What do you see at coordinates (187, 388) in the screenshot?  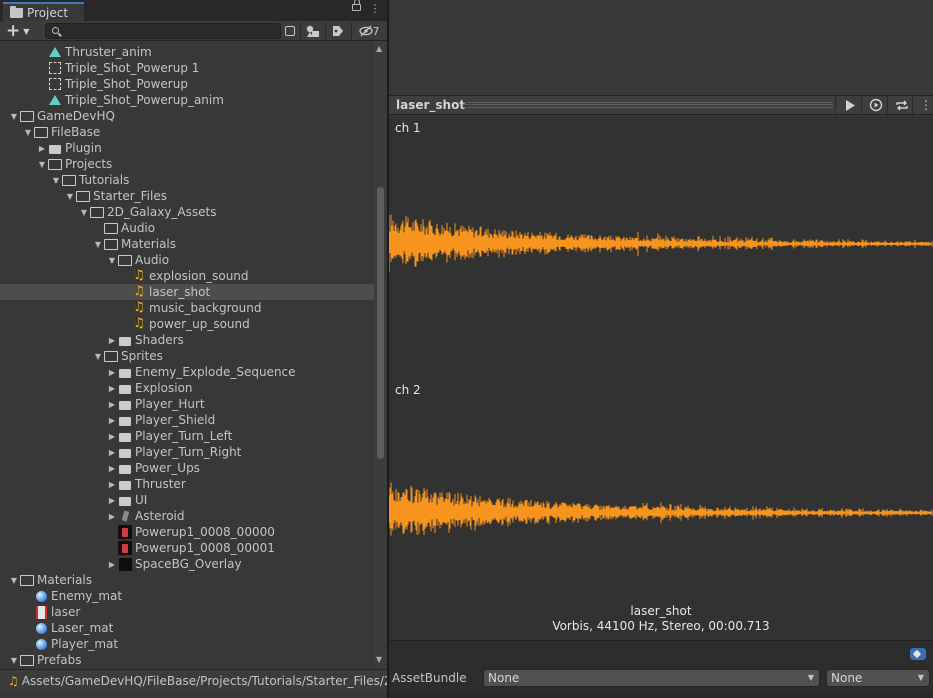 I see `tree-item: ▶ Explosion` at bounding box center [187, 388].